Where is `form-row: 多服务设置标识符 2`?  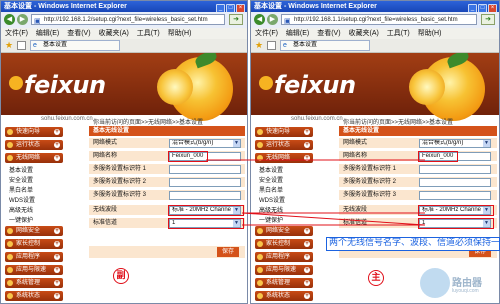
form-row: 多服务设置标识符 2 is located at coordinates (167, 182).